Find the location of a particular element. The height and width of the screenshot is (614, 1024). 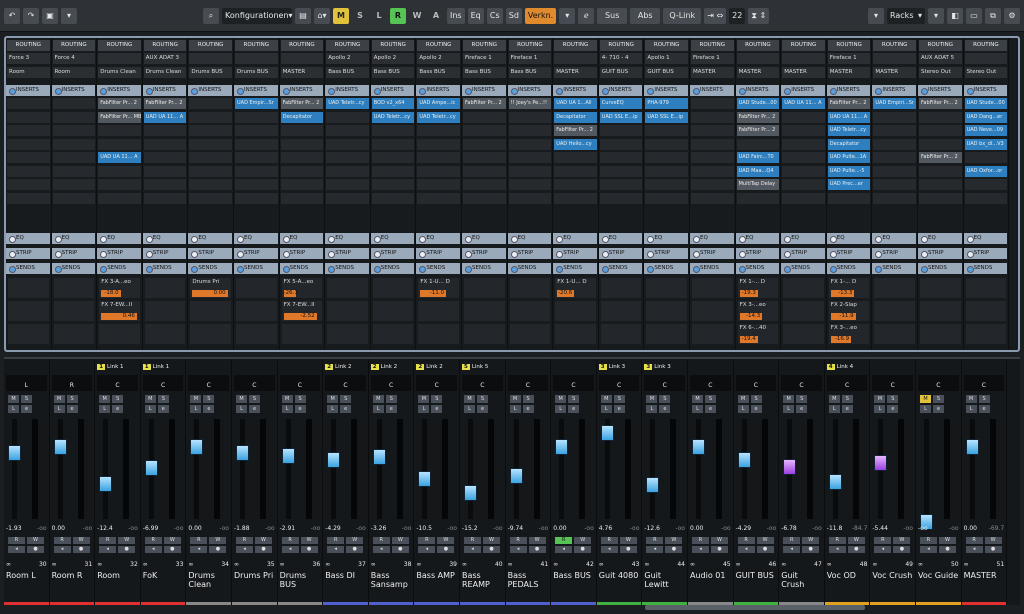

insert-plugin: Decapitator is located at coordinates (302, 117).